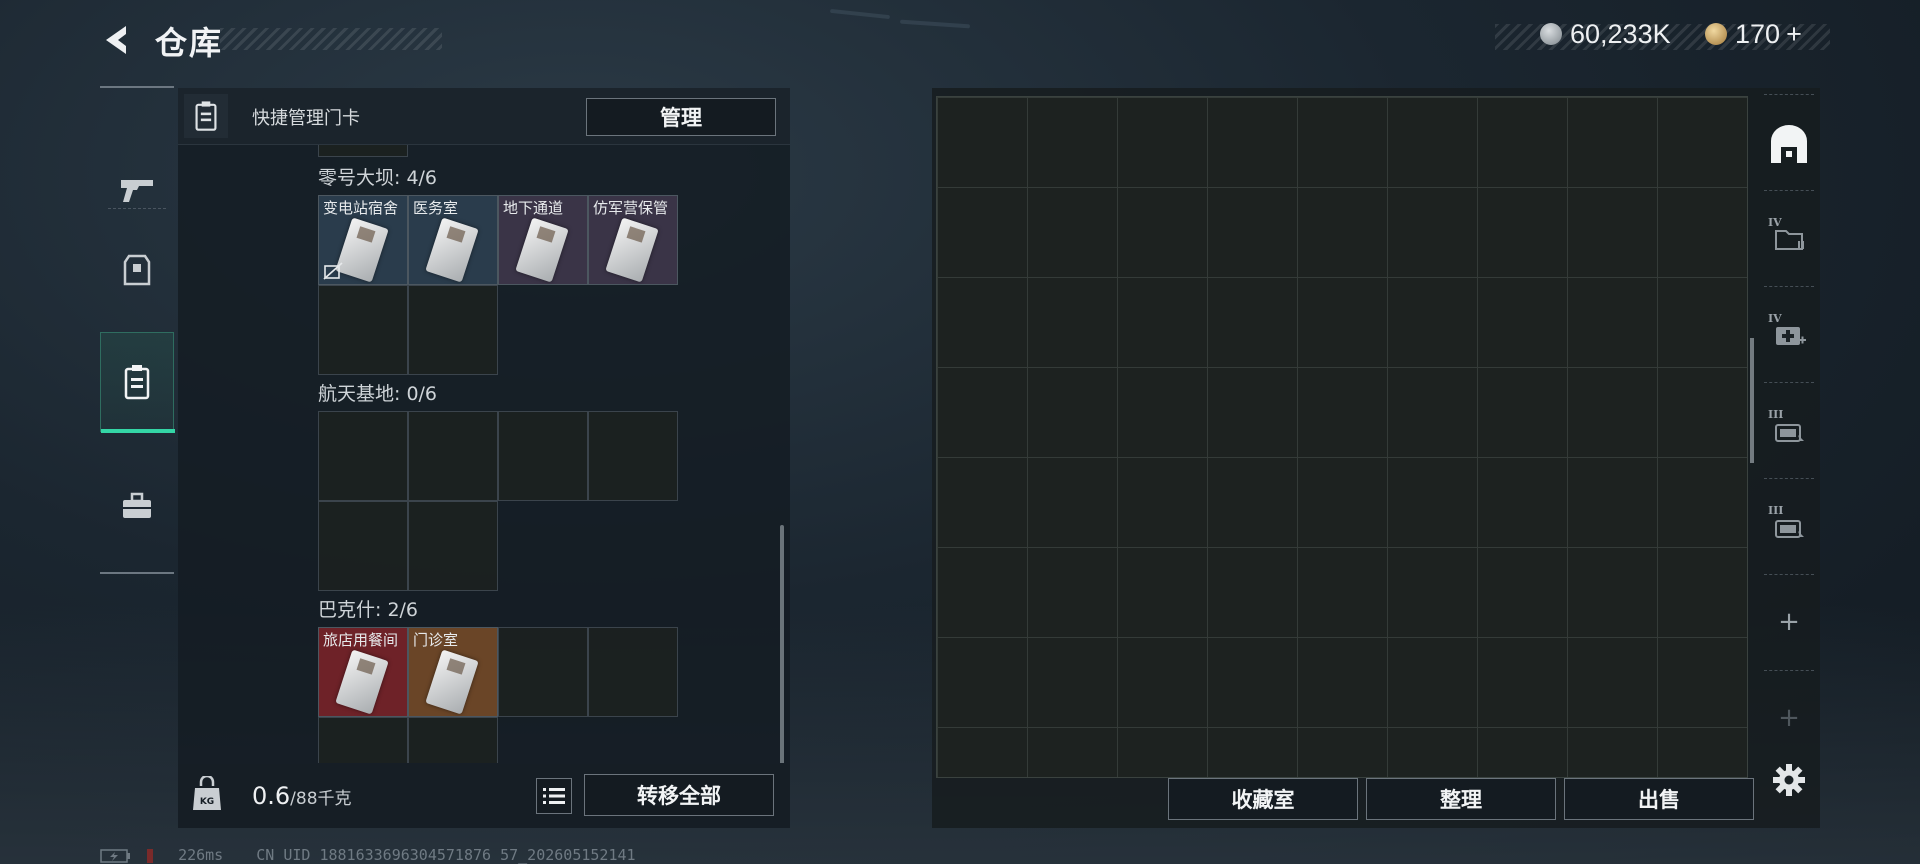  Describe the element at coordinates (1789, 334) in the screenshot. I see `tab-storage-2: IV` at that location.